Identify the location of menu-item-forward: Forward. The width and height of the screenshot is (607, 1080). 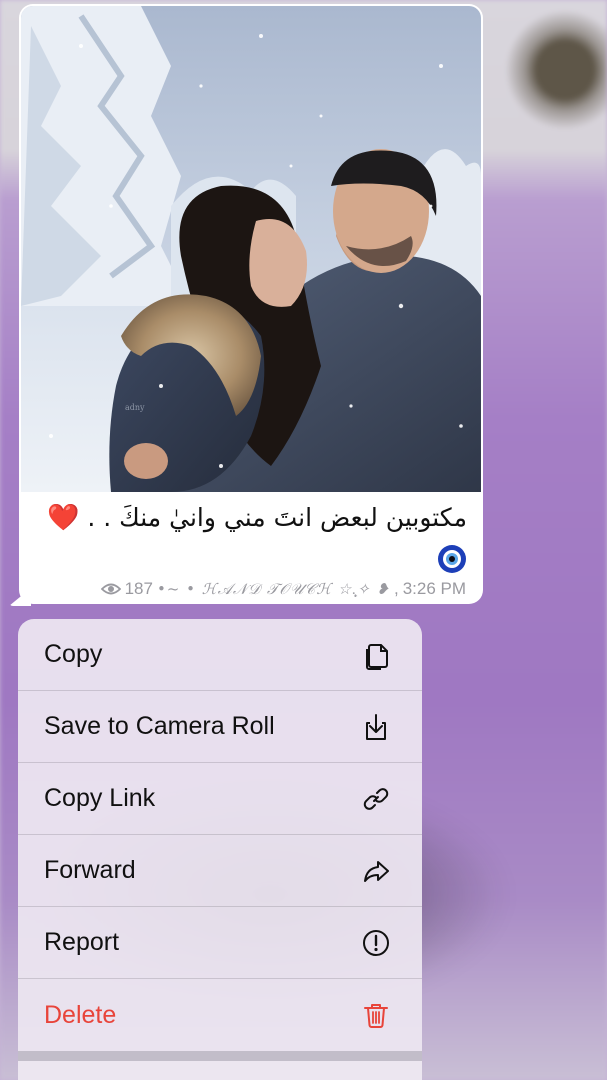
(220, 871).